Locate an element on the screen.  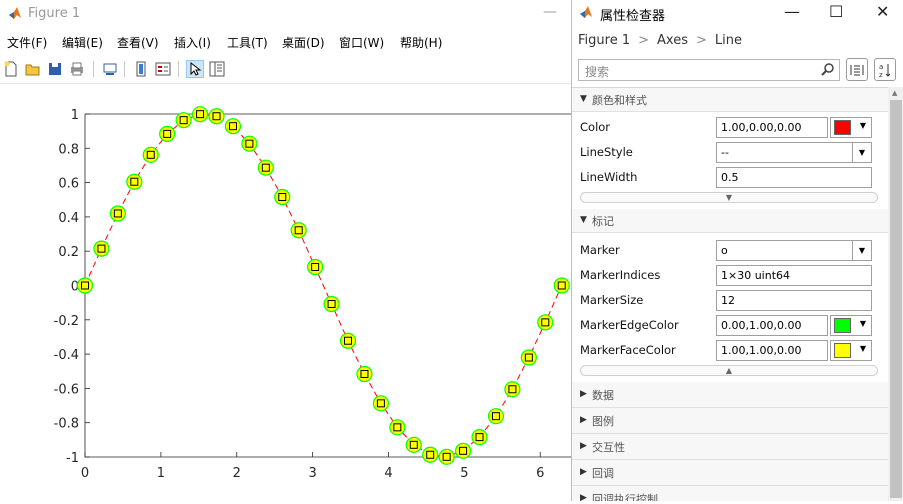
section-callback-execution: ▶ 回调执行控制 is located at coordinates (730, 493).